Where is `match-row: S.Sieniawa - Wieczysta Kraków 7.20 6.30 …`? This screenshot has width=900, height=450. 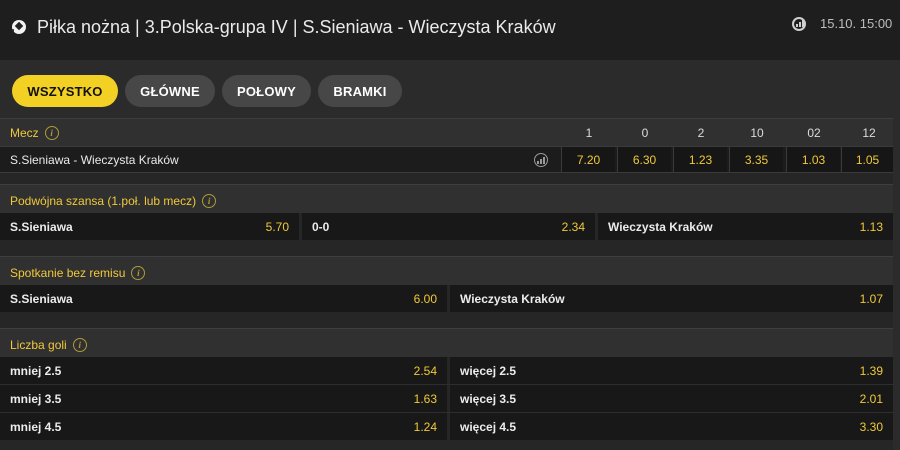
match-row: S.Sieniawa - Wieczysta Kraków 7.20 6.30 … is located at coordinates (446, 159).